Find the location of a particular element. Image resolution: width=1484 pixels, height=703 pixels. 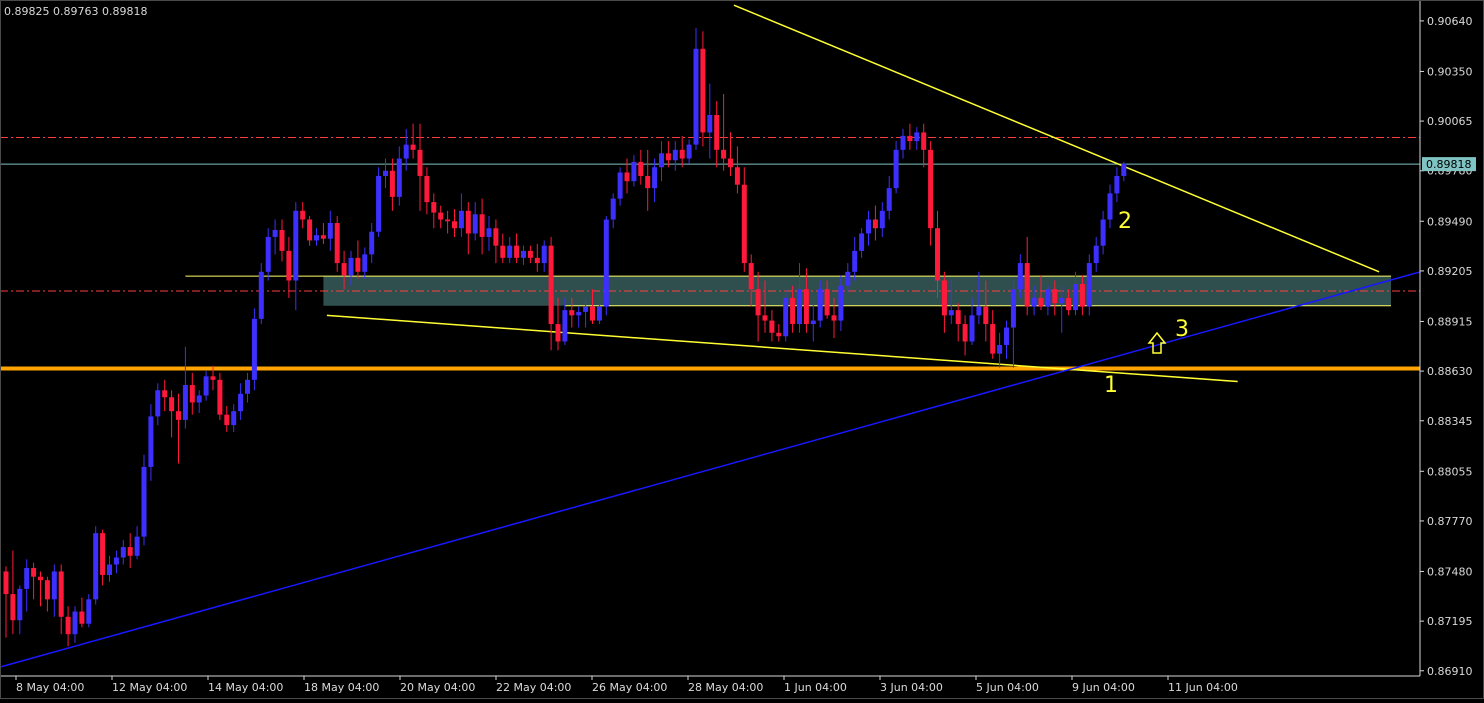

price-tag-label: 0.89818 is located at coordinates (1449, 164).